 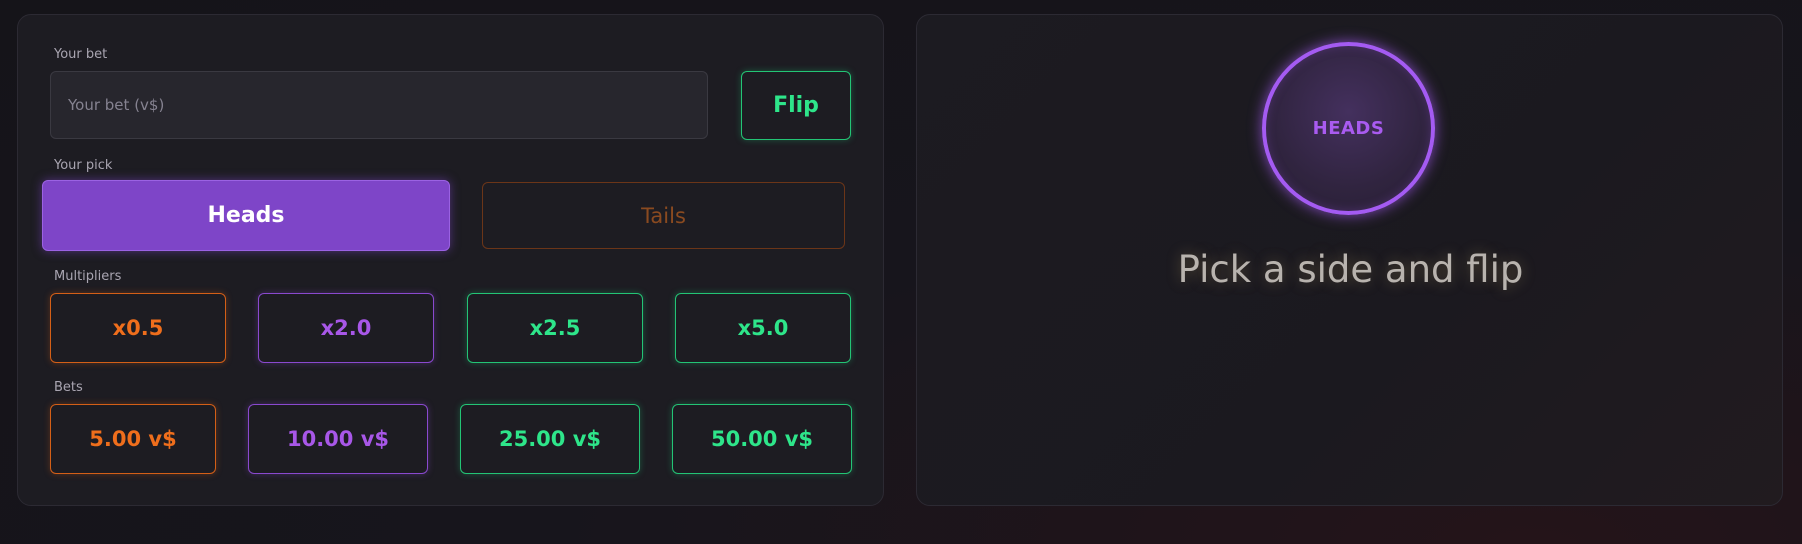 I want to click on multiplier-button-2-0: x2.0, so click(x=346, y=328).